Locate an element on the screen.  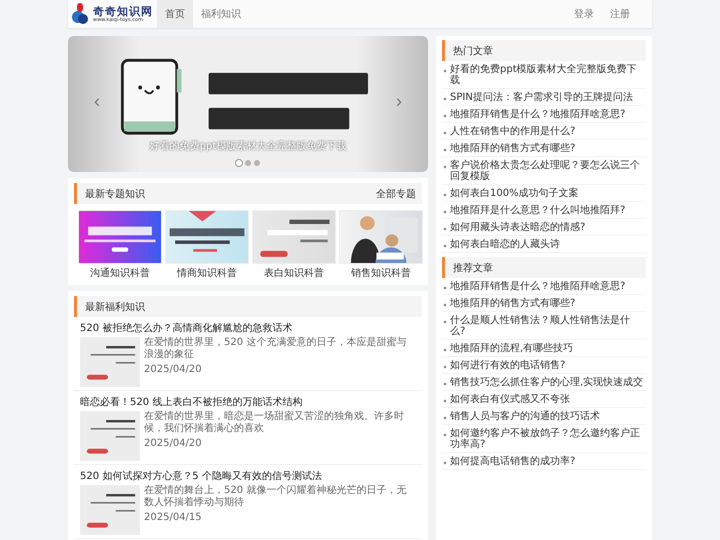
topic-link: 情商知识科普 is located at coordinates (207, 273).